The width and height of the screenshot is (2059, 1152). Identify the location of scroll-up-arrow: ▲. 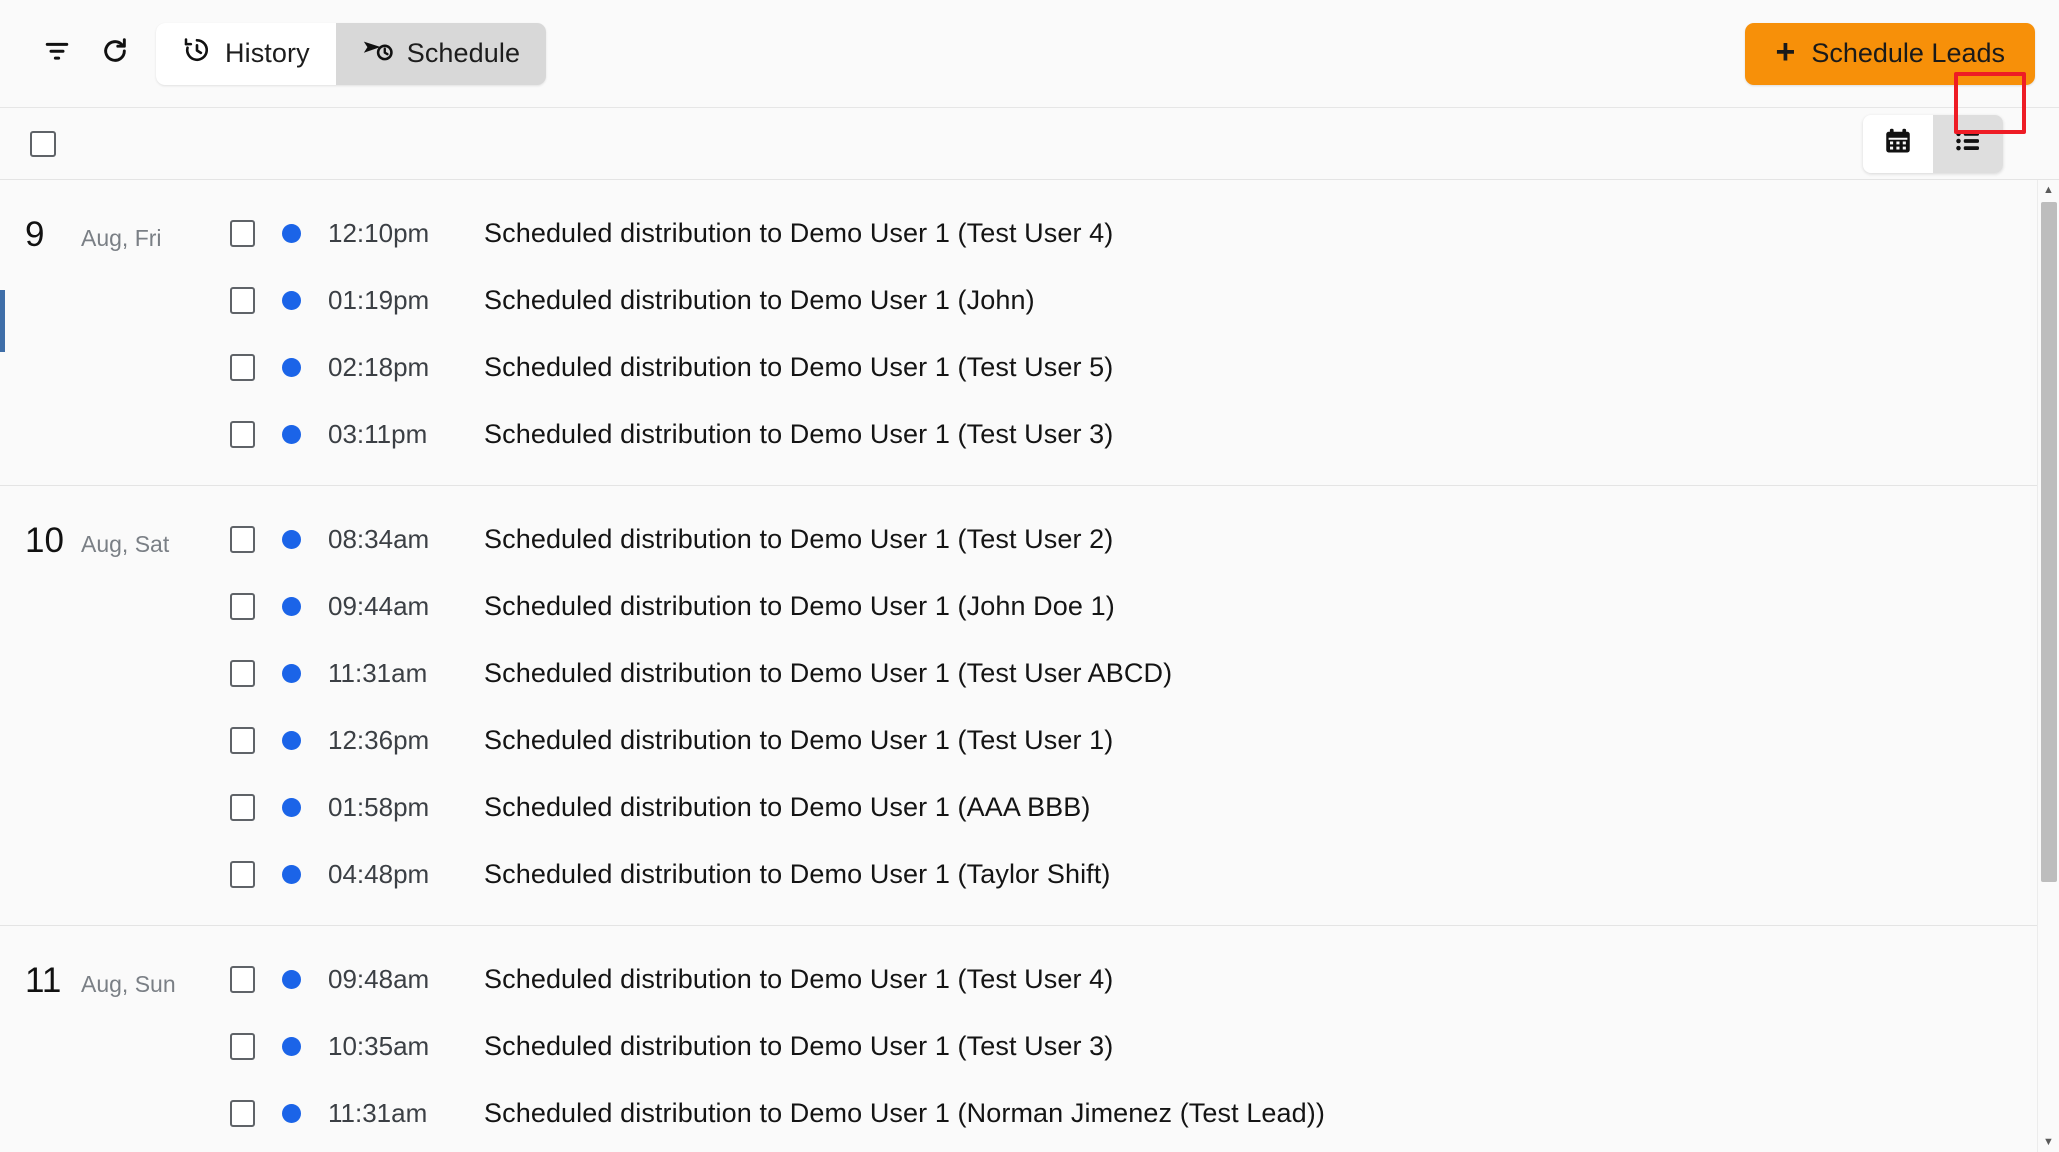
(2048, 190).